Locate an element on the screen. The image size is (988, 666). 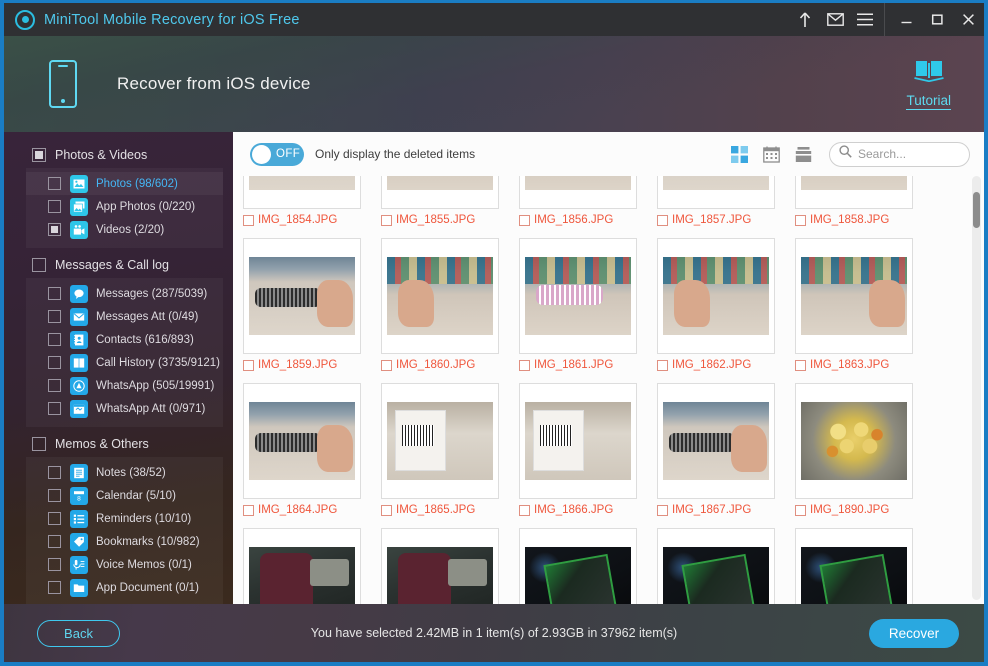
tutorial-button: Tutorial is located at coordinates (928, 84).